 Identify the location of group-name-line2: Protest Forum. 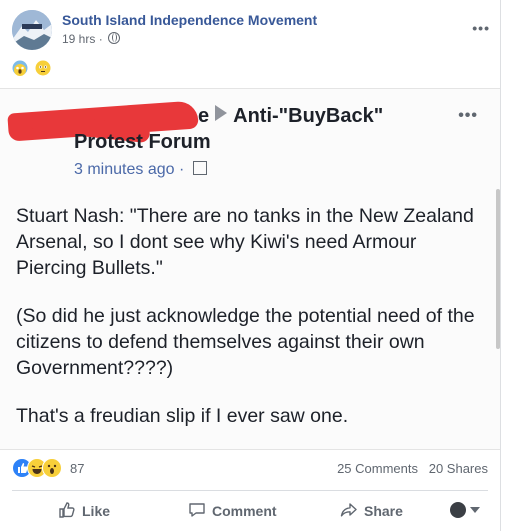
(142, 142).